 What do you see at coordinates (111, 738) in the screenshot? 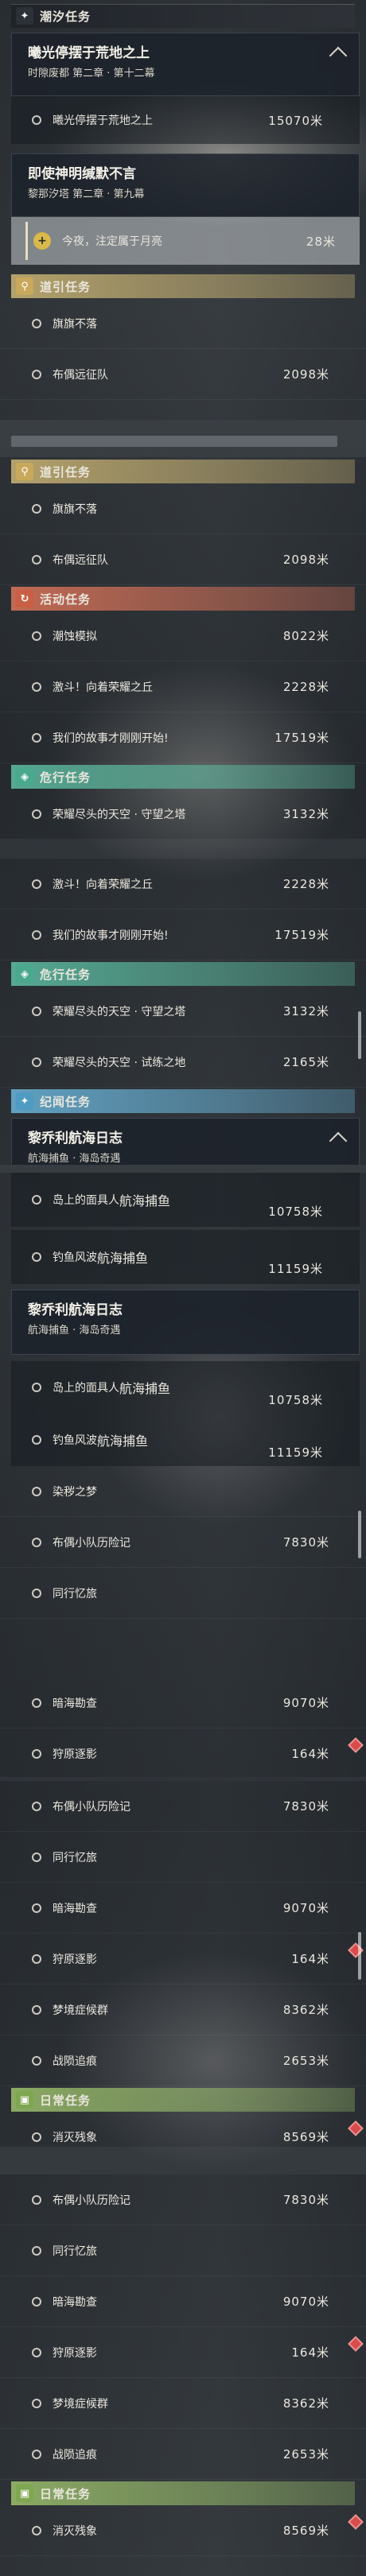
I see `quest-row-label: 我们的故事才刚刚开始!` at bounding box center [111, 738].